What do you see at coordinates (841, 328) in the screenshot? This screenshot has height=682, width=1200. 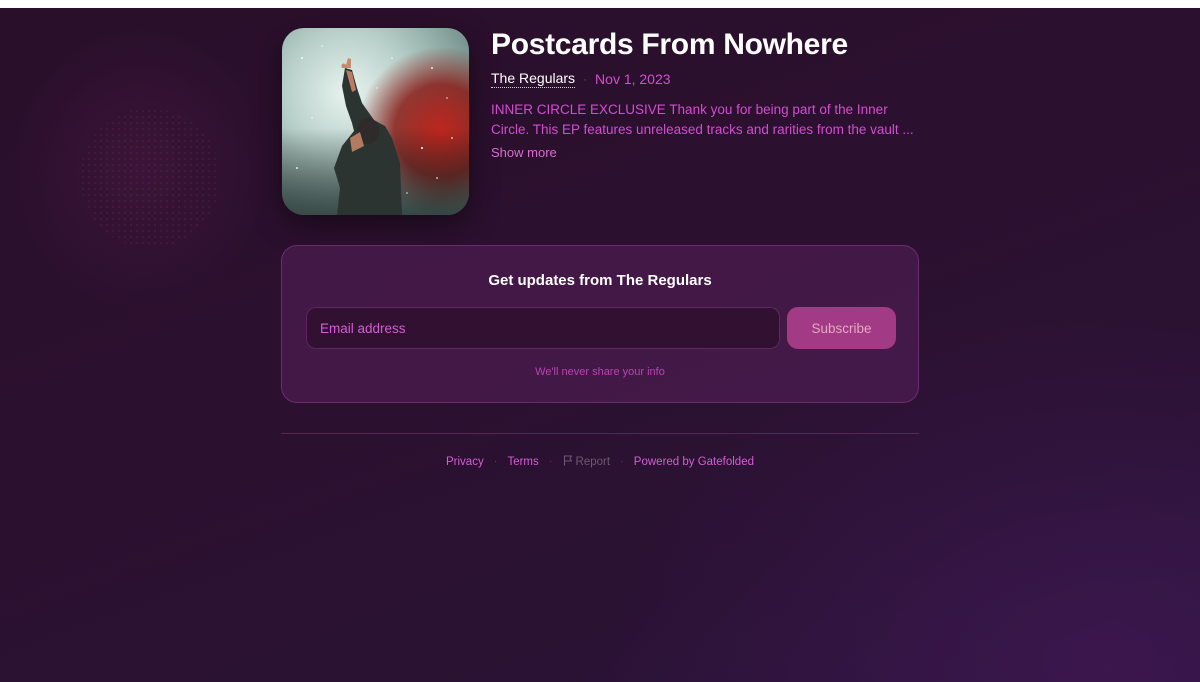 I see `subscribe-button: Subscribe` at bounding box center [841, 328].